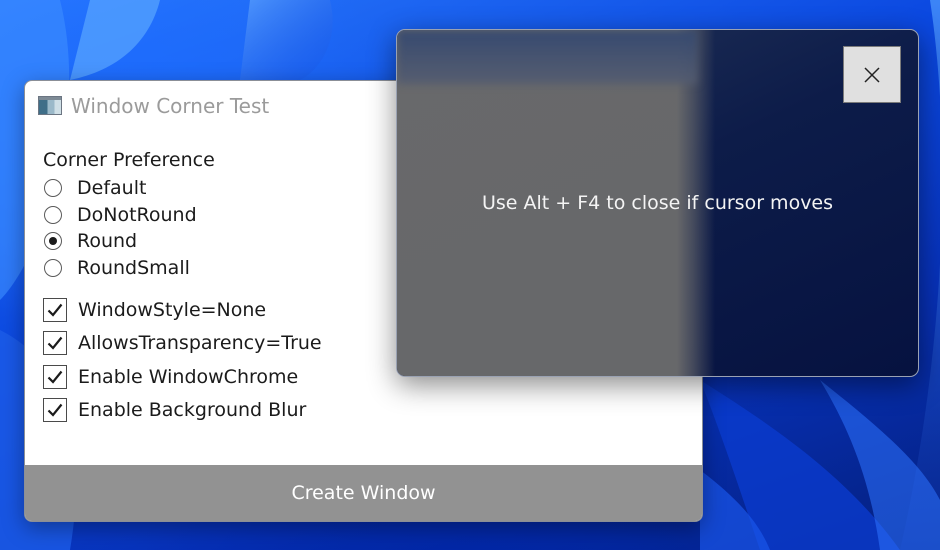 This screenshot has width=940, height=550. I want to click on create-window-button: Create Window, so click(363, 493).